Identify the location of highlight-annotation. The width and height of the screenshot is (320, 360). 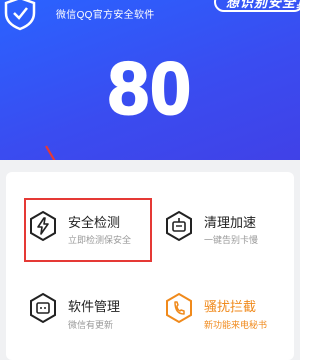
(88, 230).